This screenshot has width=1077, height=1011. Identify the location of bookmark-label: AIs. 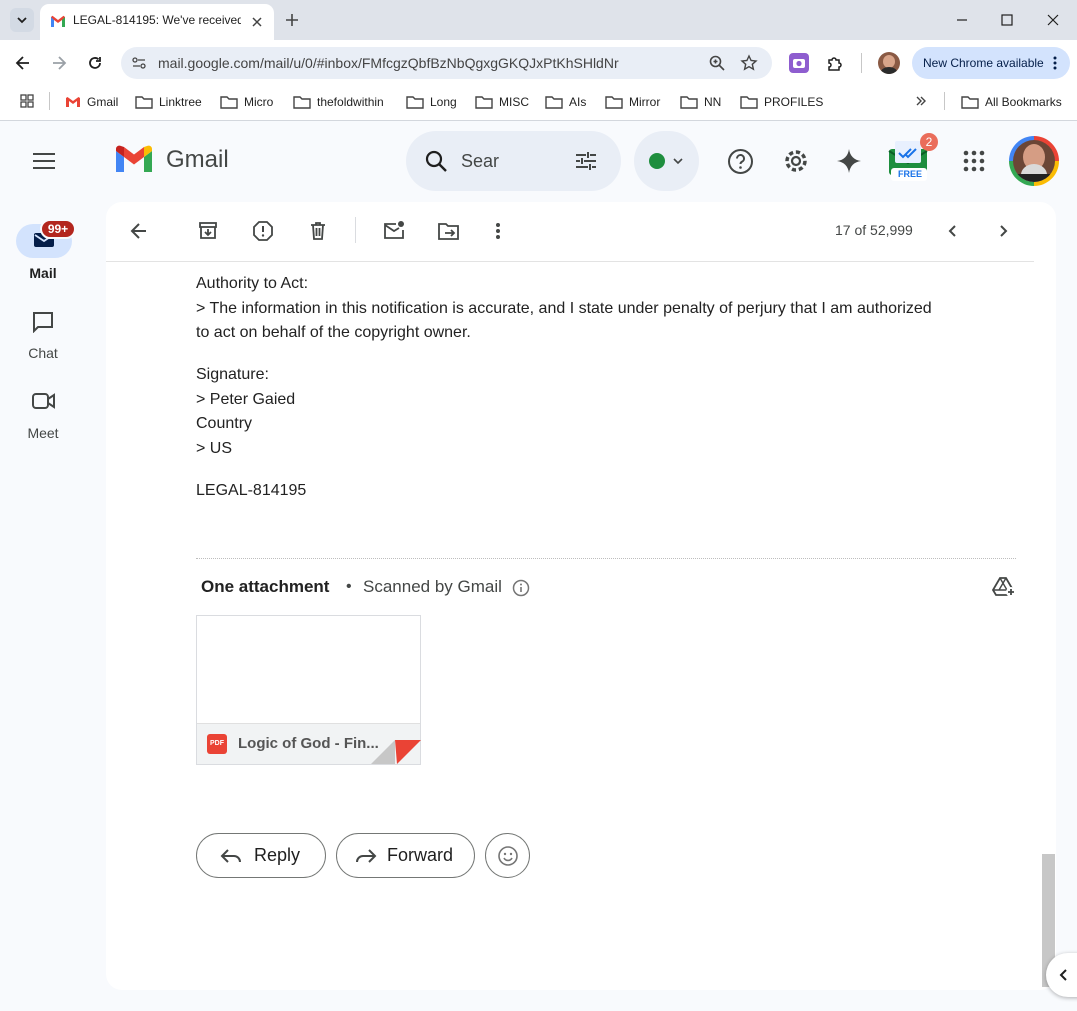
(578, 102).